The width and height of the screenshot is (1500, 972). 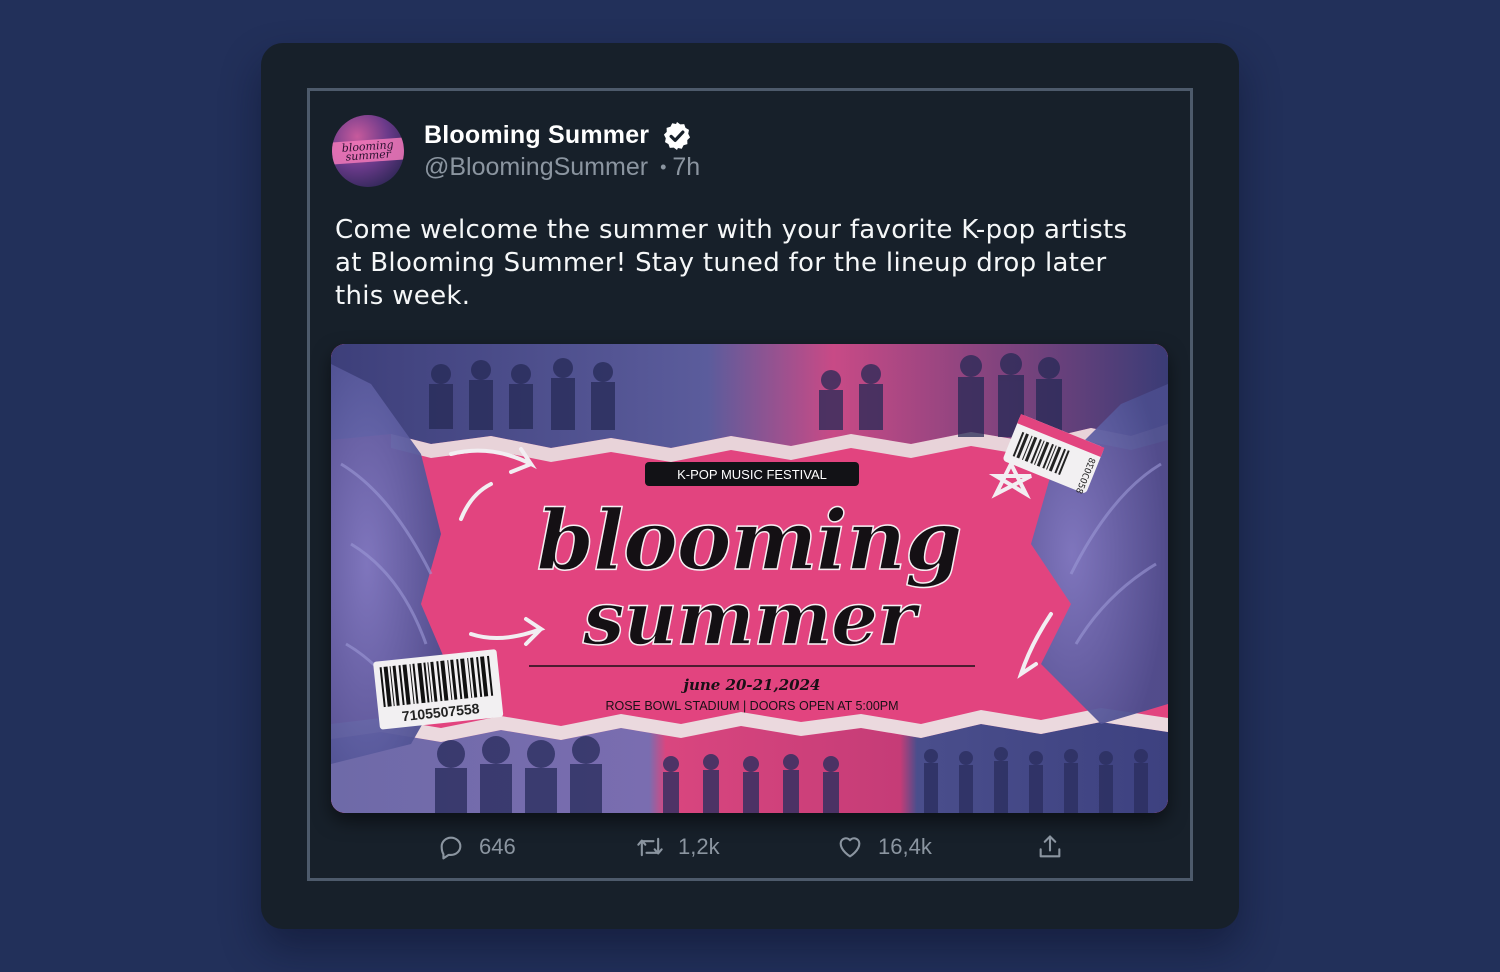 I want to click on name-row: Blooming Summer, so click(x=562, y=136).